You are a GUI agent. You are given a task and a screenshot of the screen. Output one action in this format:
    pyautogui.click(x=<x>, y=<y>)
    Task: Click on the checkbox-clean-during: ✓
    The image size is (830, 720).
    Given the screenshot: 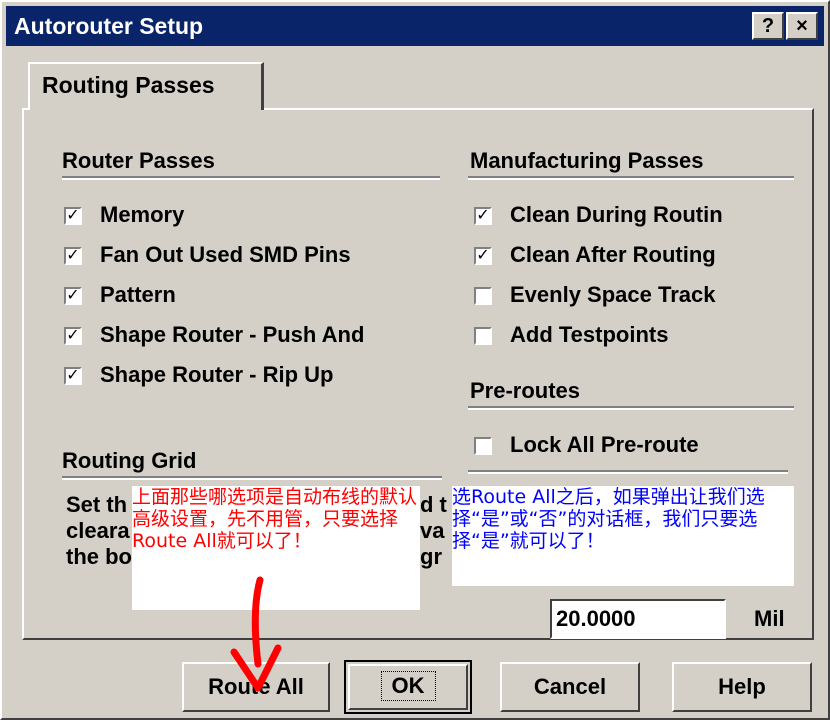 What is the action you would take?
    pyautogui.click(x=483, y=216)
    